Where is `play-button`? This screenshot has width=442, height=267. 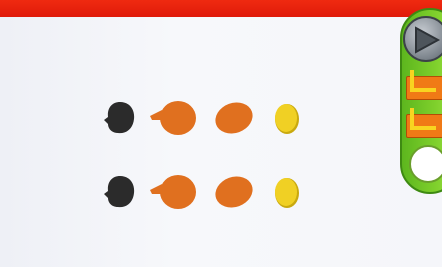 play-button is located at coordinates (422, 39).